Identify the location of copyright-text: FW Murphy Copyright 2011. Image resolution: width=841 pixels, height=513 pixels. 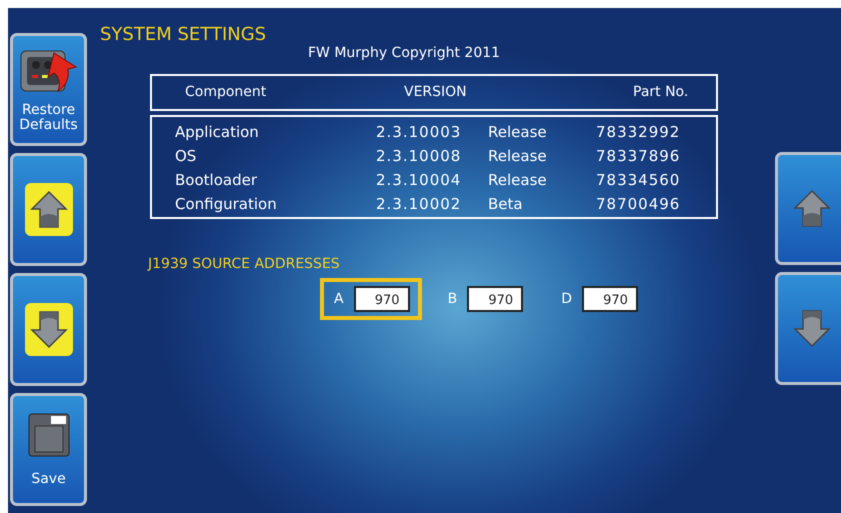
(404, 53).